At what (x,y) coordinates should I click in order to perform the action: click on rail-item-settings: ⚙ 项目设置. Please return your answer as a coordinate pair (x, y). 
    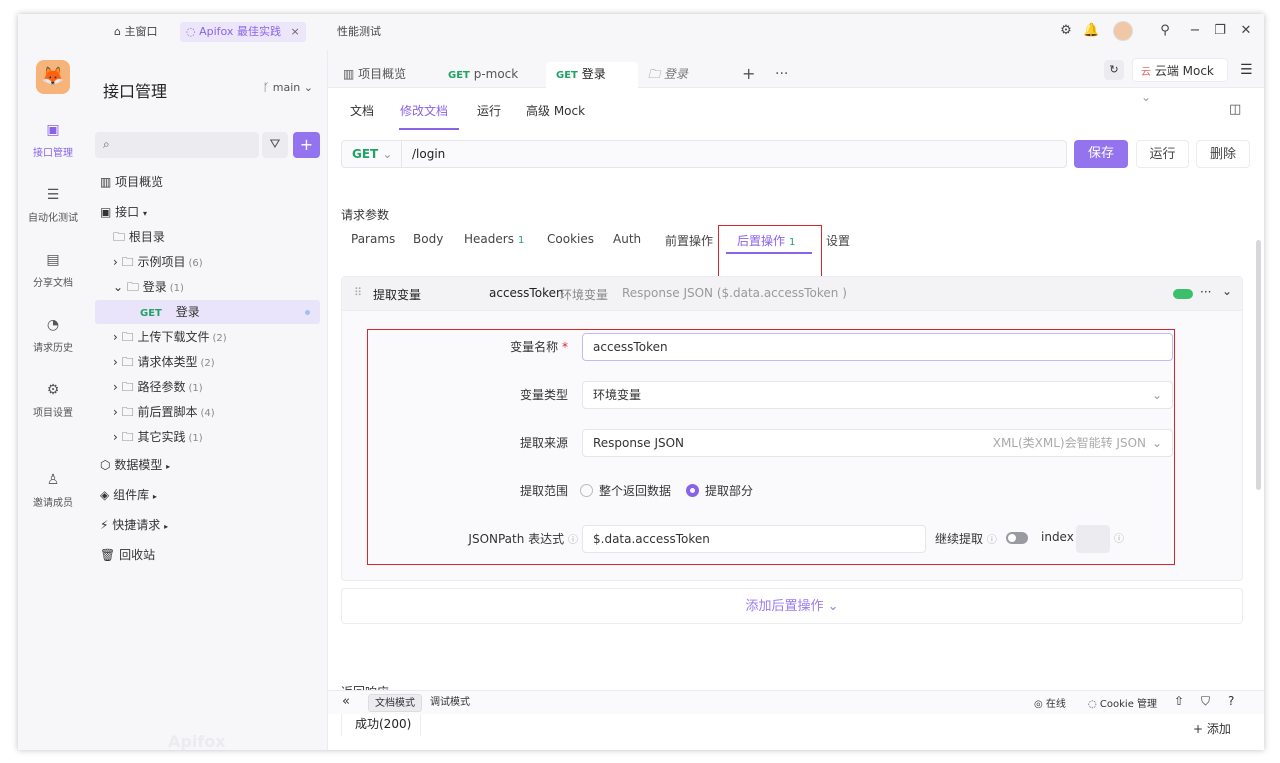
    Looking at the image, I should click on (53, 399).